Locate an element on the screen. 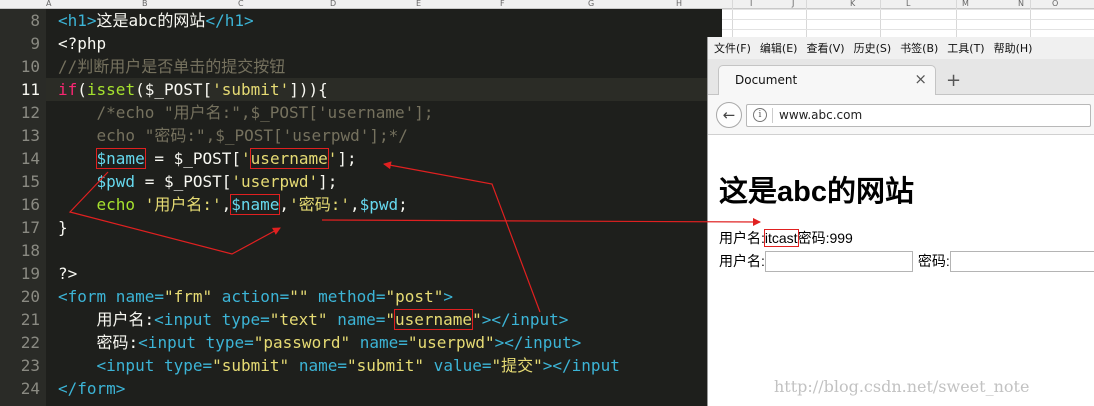 The image size is (1094, 406). code-token: = $_POST[ is located at coordinates (183, 181).